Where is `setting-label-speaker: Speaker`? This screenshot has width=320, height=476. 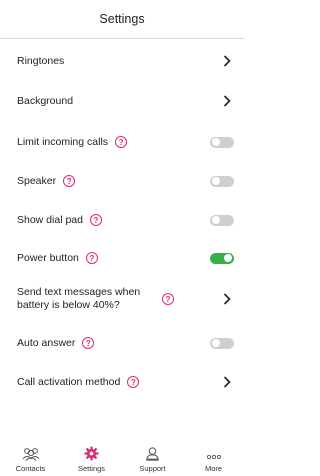 setting-label-speaker: Speaker is located at coordinates (37, 181).